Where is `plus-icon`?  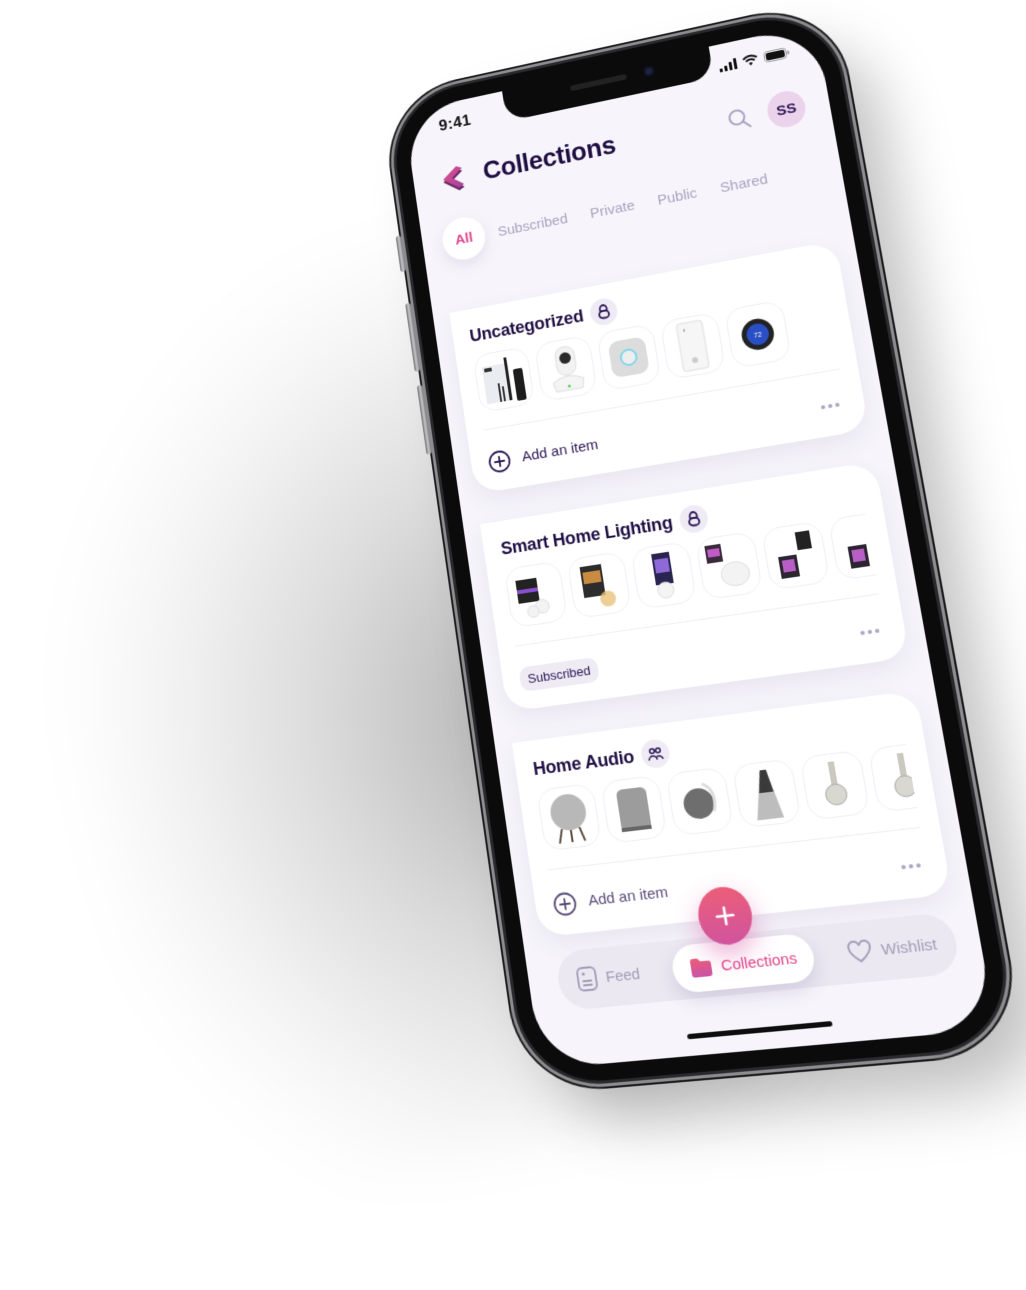 plus-icon is located at coordinates (725, 915).